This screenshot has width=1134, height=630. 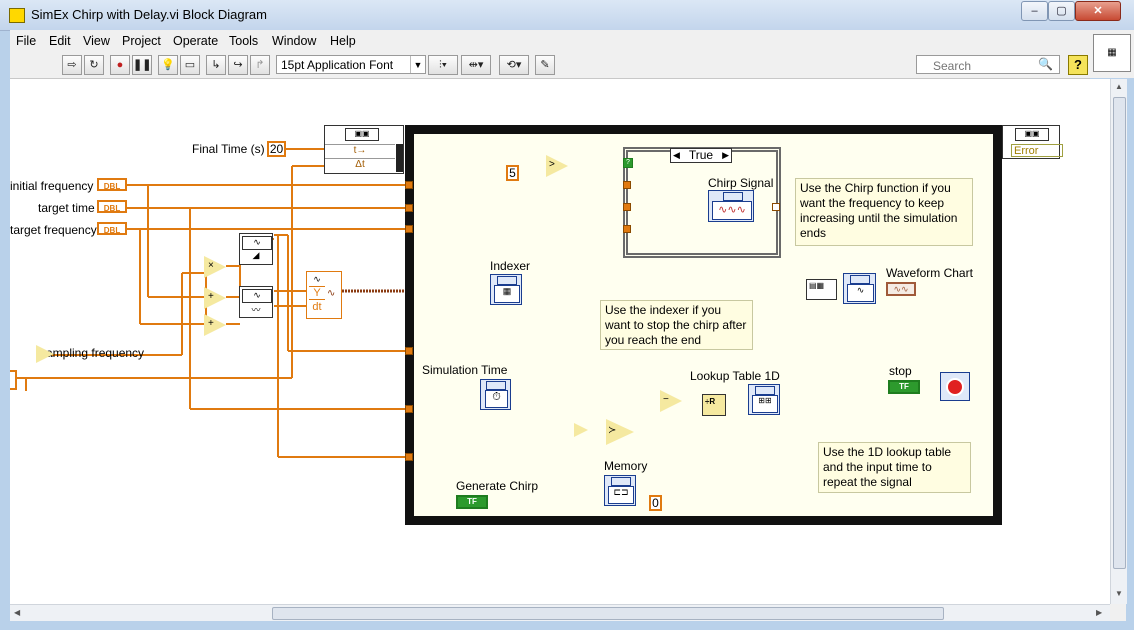 I want to click on generate-chirp-control: TF, so click(x=472, y=502).